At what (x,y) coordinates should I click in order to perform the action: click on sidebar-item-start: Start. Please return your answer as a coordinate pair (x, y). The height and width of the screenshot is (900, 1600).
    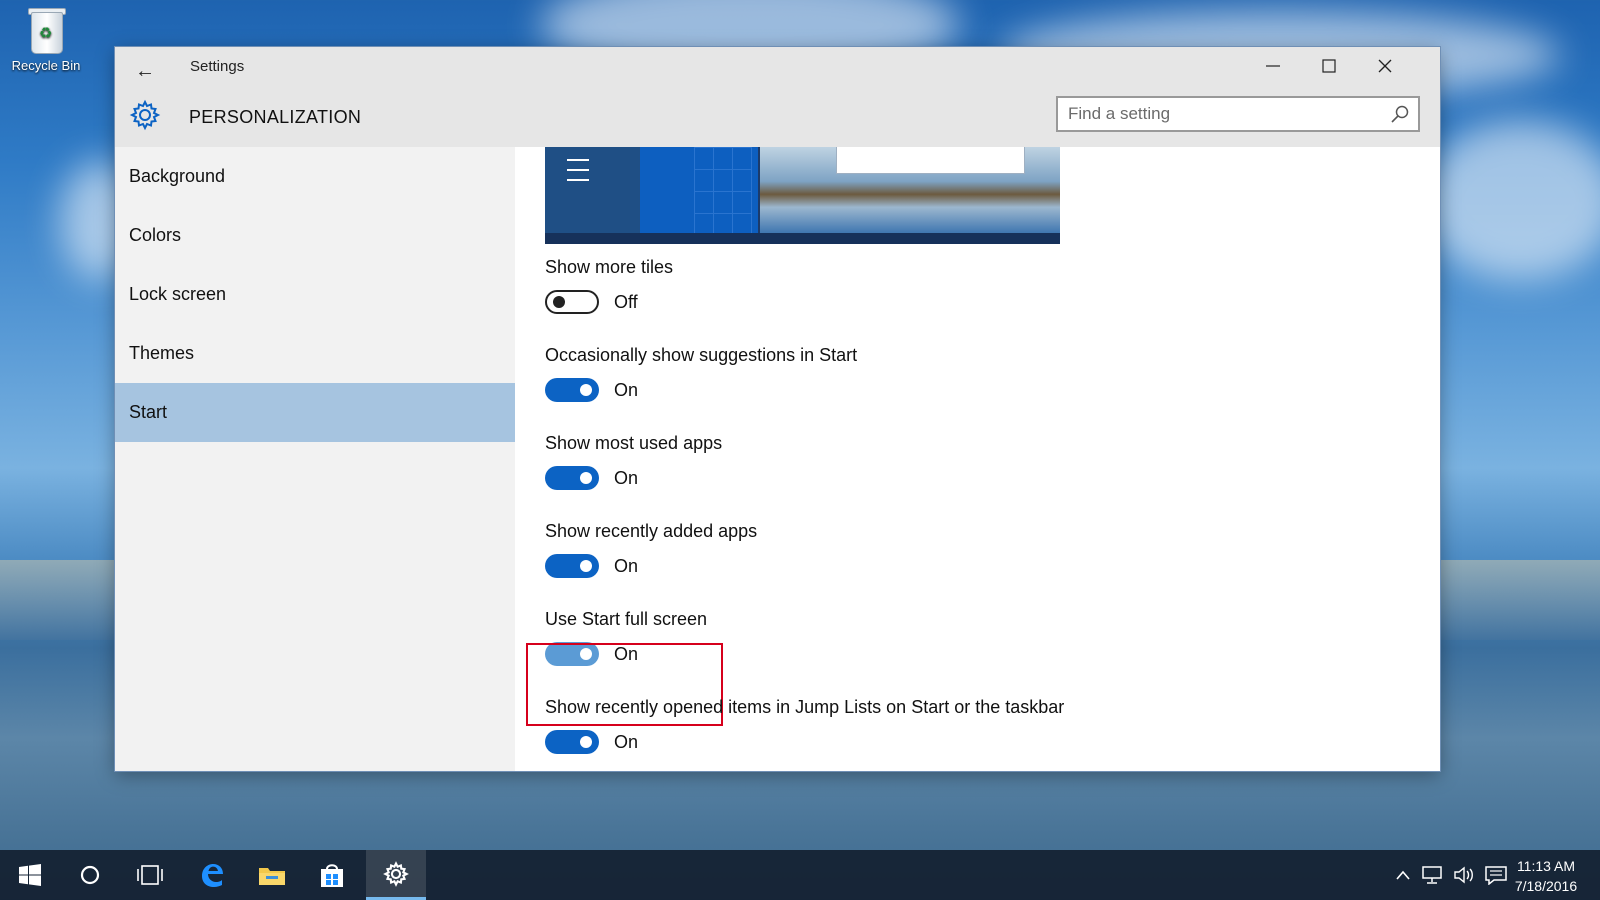
    Looking at the image, I should click on (315, 412).